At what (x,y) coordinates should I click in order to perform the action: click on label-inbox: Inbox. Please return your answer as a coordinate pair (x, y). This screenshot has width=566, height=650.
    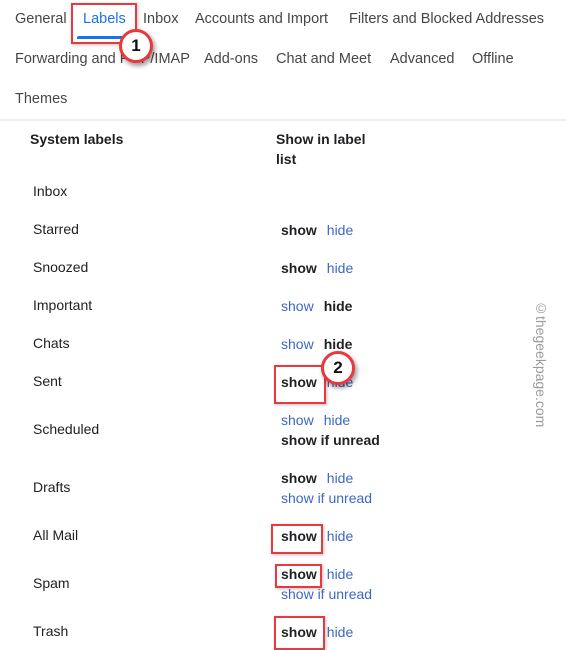
    Looking at the image, I should click on (50, 191).